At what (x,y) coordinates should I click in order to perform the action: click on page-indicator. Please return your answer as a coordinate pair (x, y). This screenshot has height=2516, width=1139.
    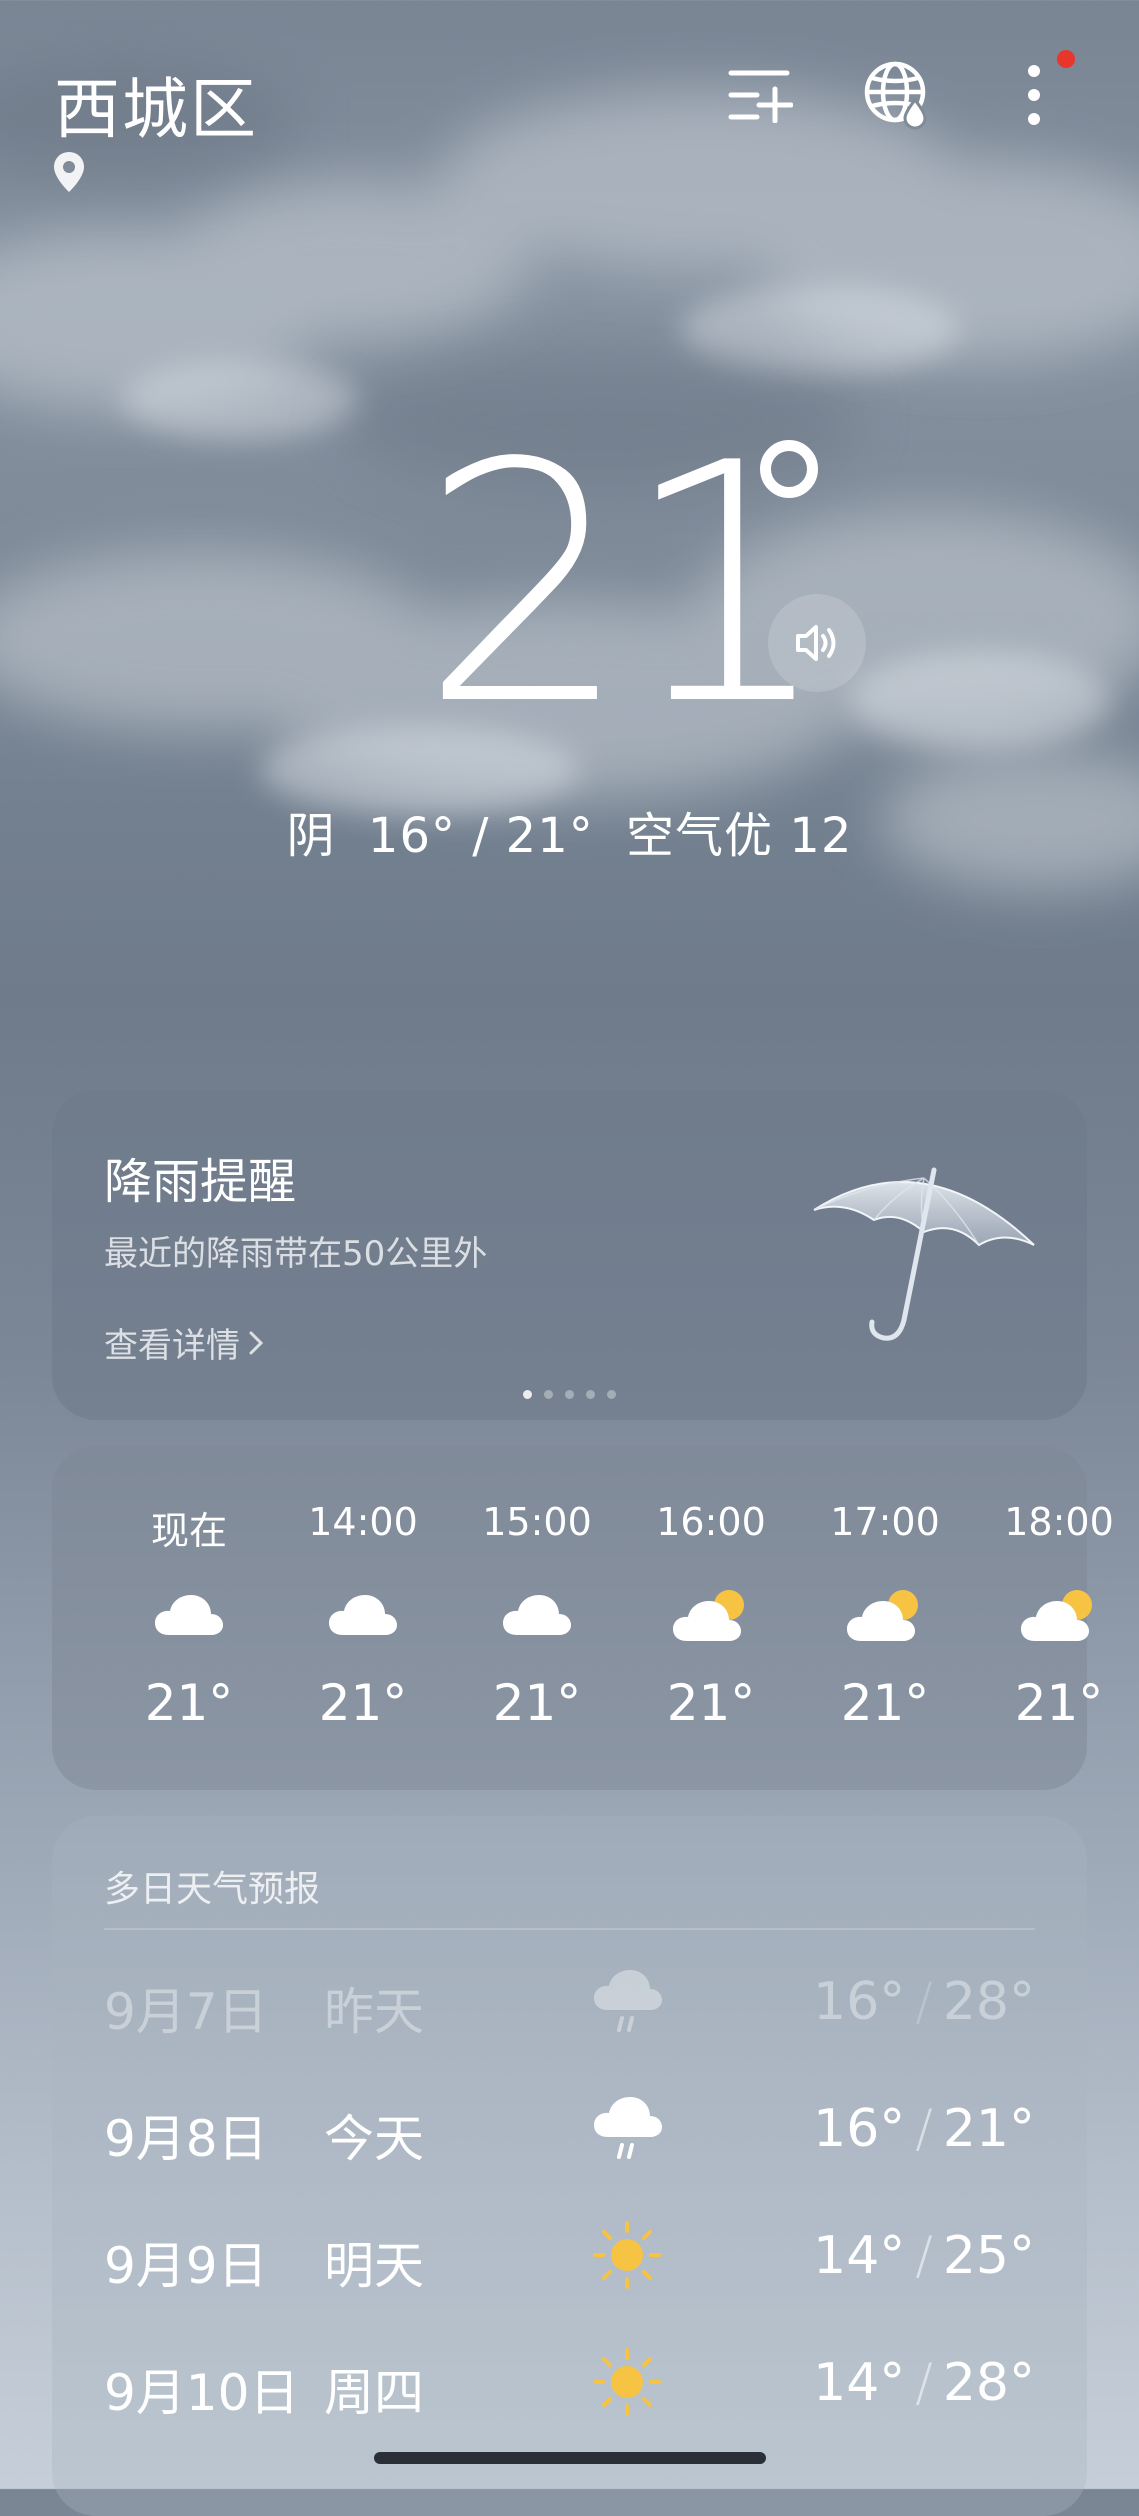
    Looking at the image, I should click on (569, 1394).